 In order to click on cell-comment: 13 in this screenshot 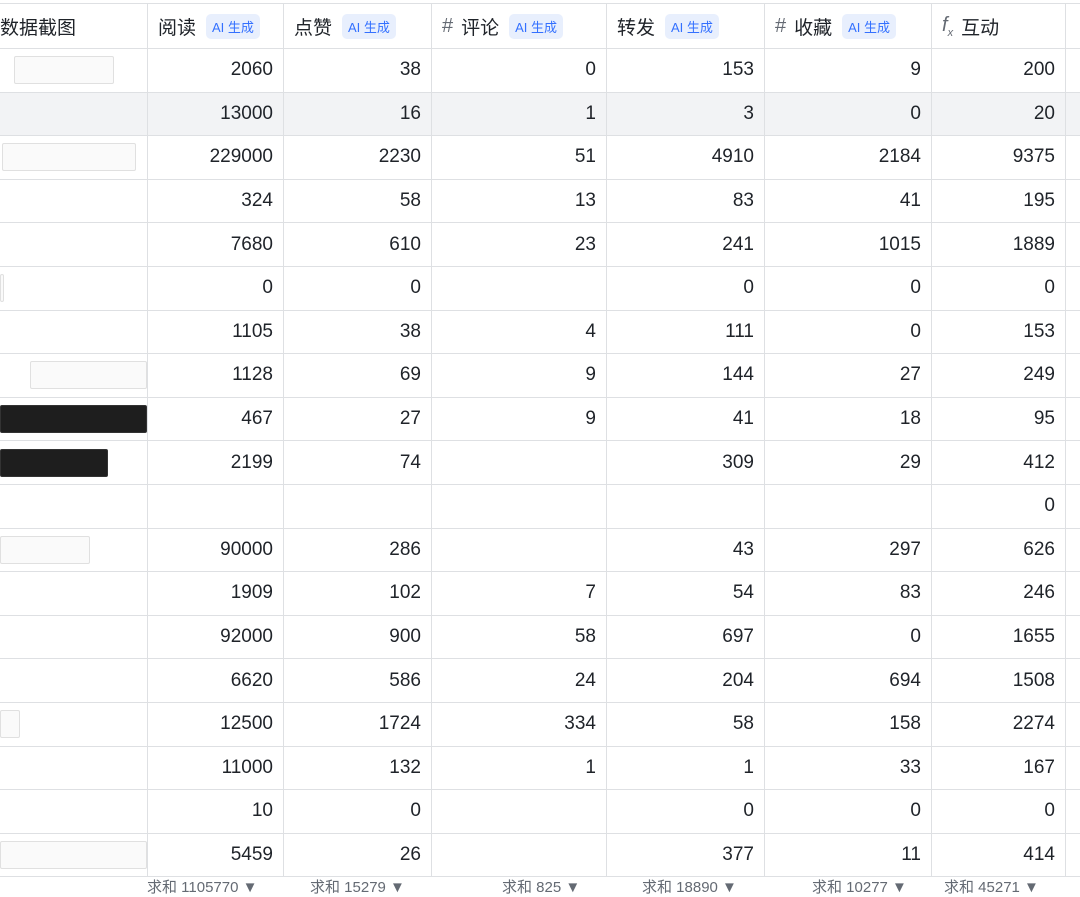, I will do `click(519, 201)`.